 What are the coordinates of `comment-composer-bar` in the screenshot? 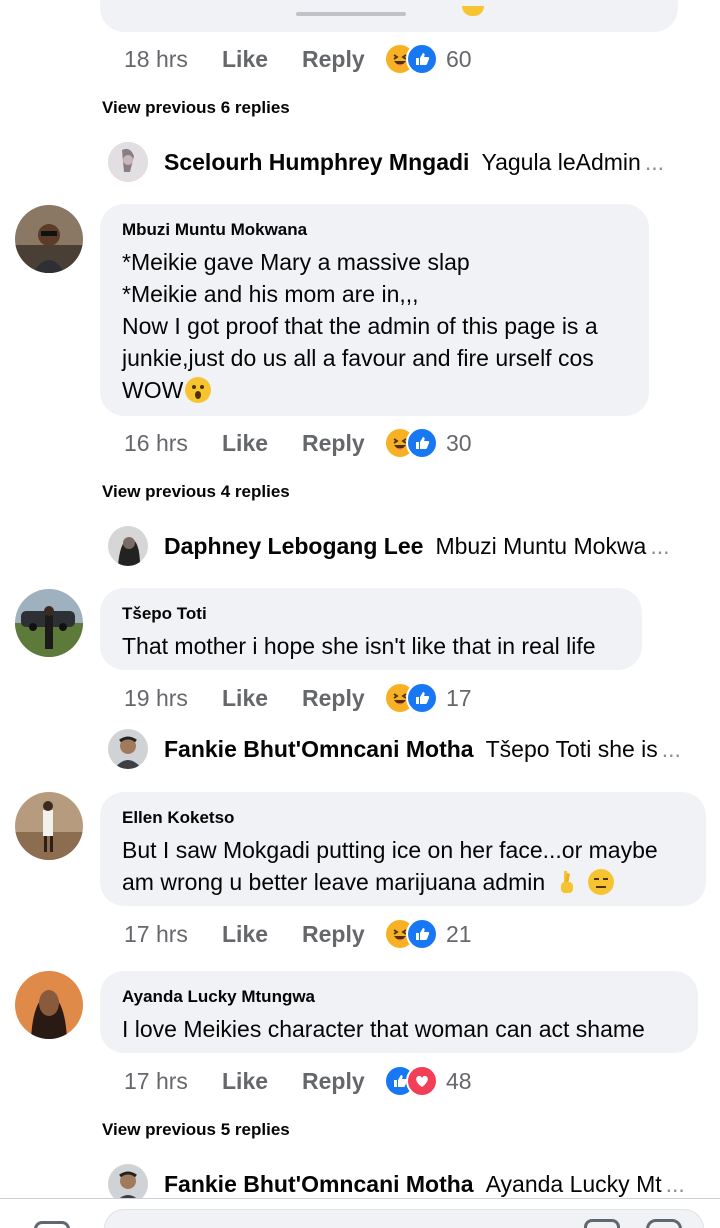 It's located at (360, 1213).